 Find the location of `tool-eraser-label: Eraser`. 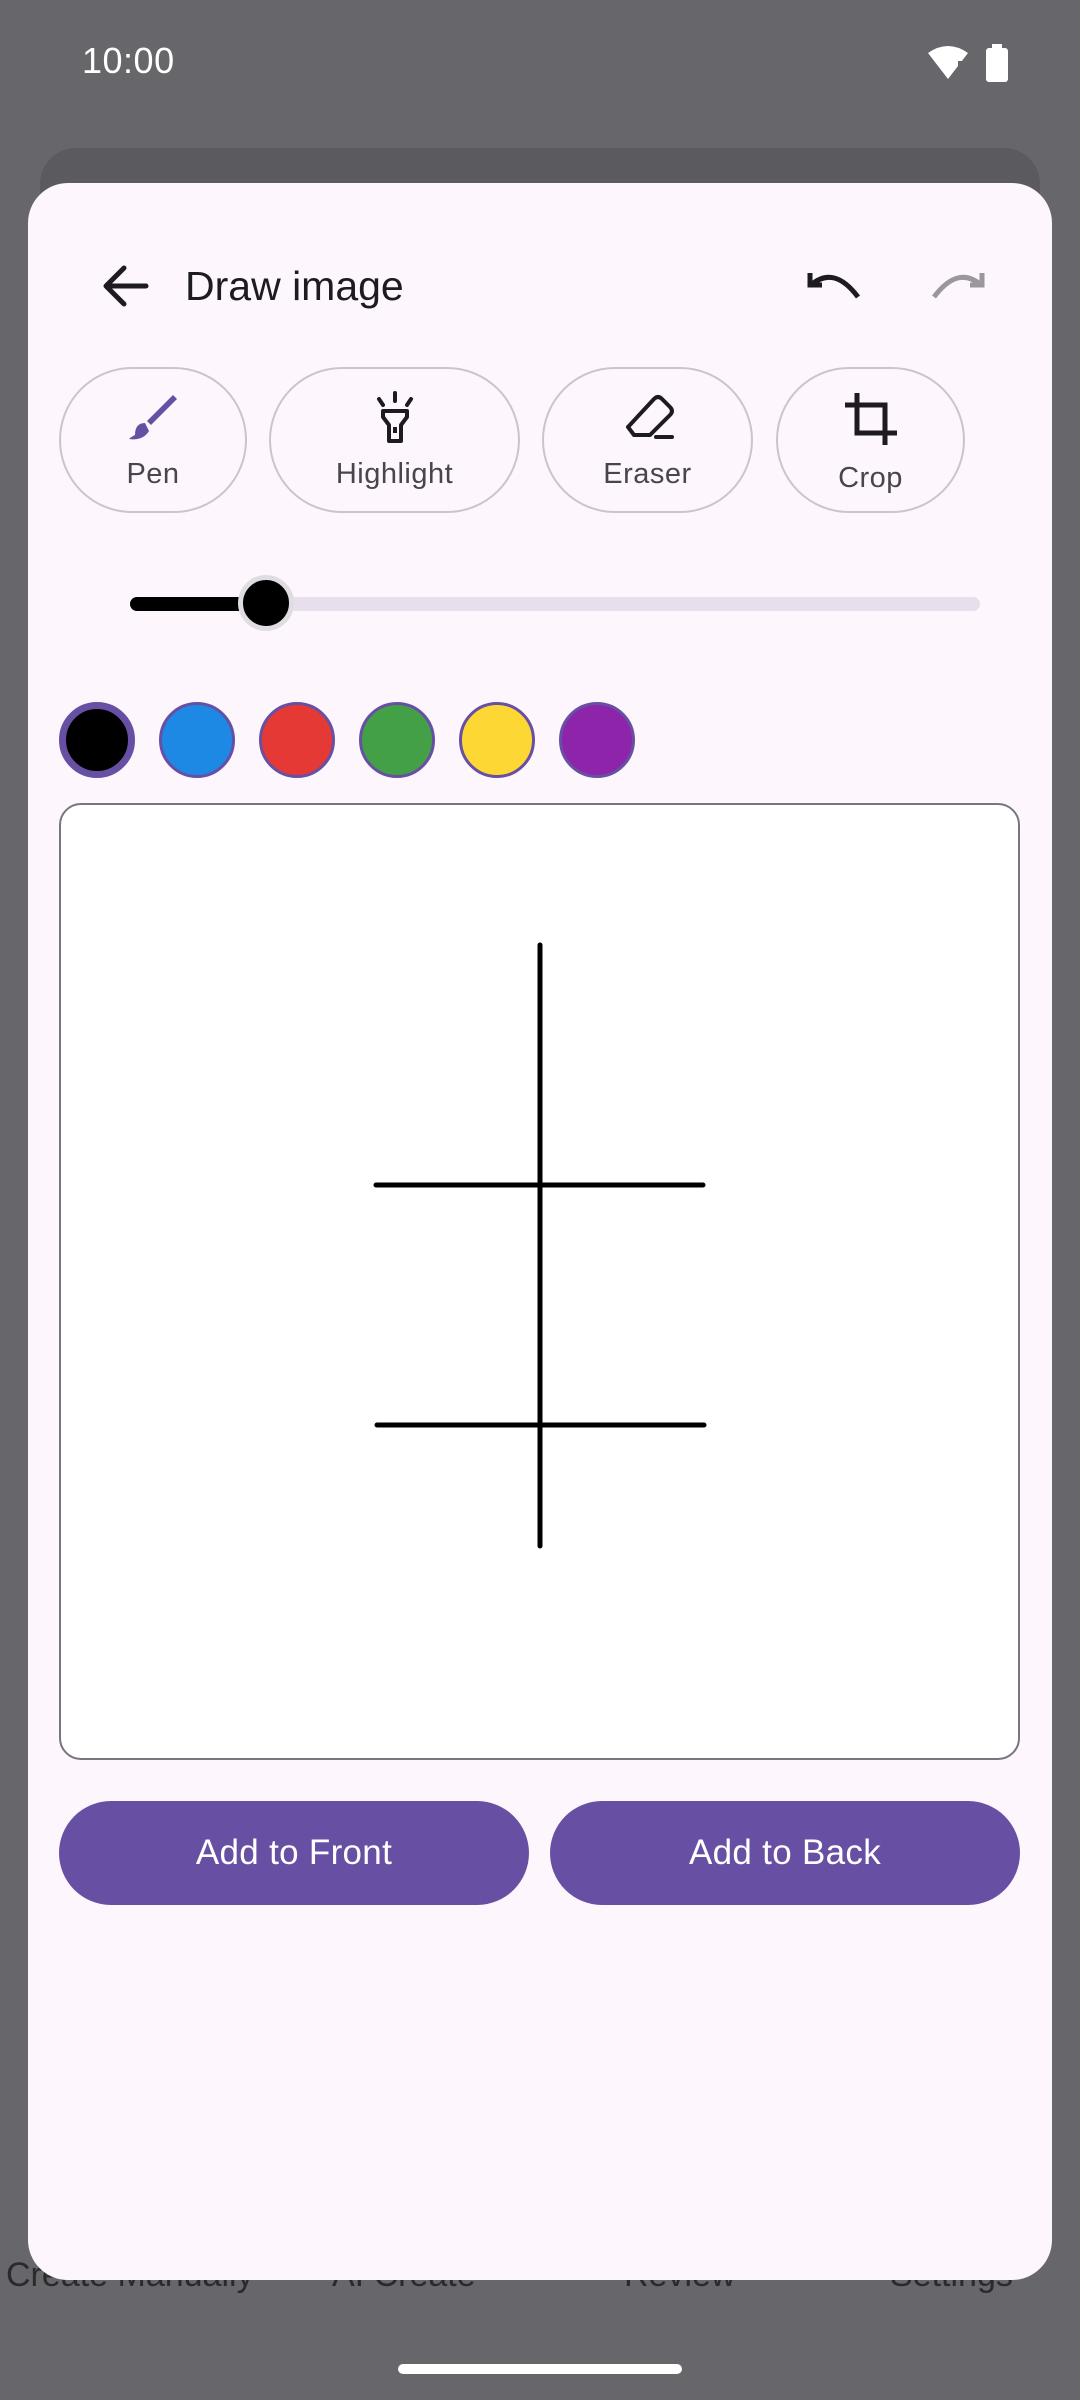

tool-eraser-label: Eraser is located at coordinates (647, 474).